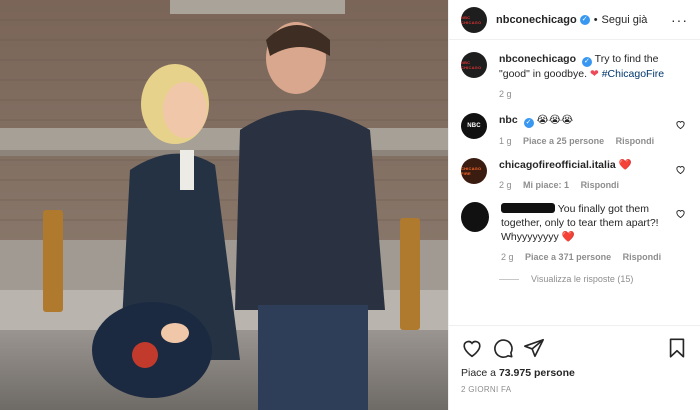  Describe the element at coordinates (554, 373) in the screenshot. I see `likes-suffix: persone` at that location.